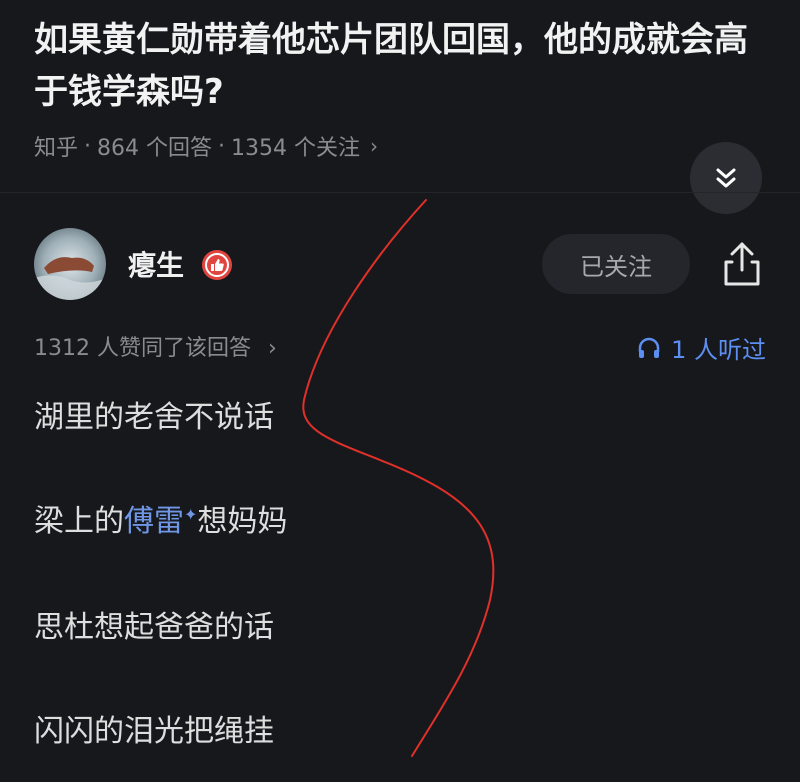 This screenshot has height=782, width=800. What do you see at coordinates (191, 514) in the screenshot?
I see `sparkle-icon: ✦` at bounding box center [191, 514].